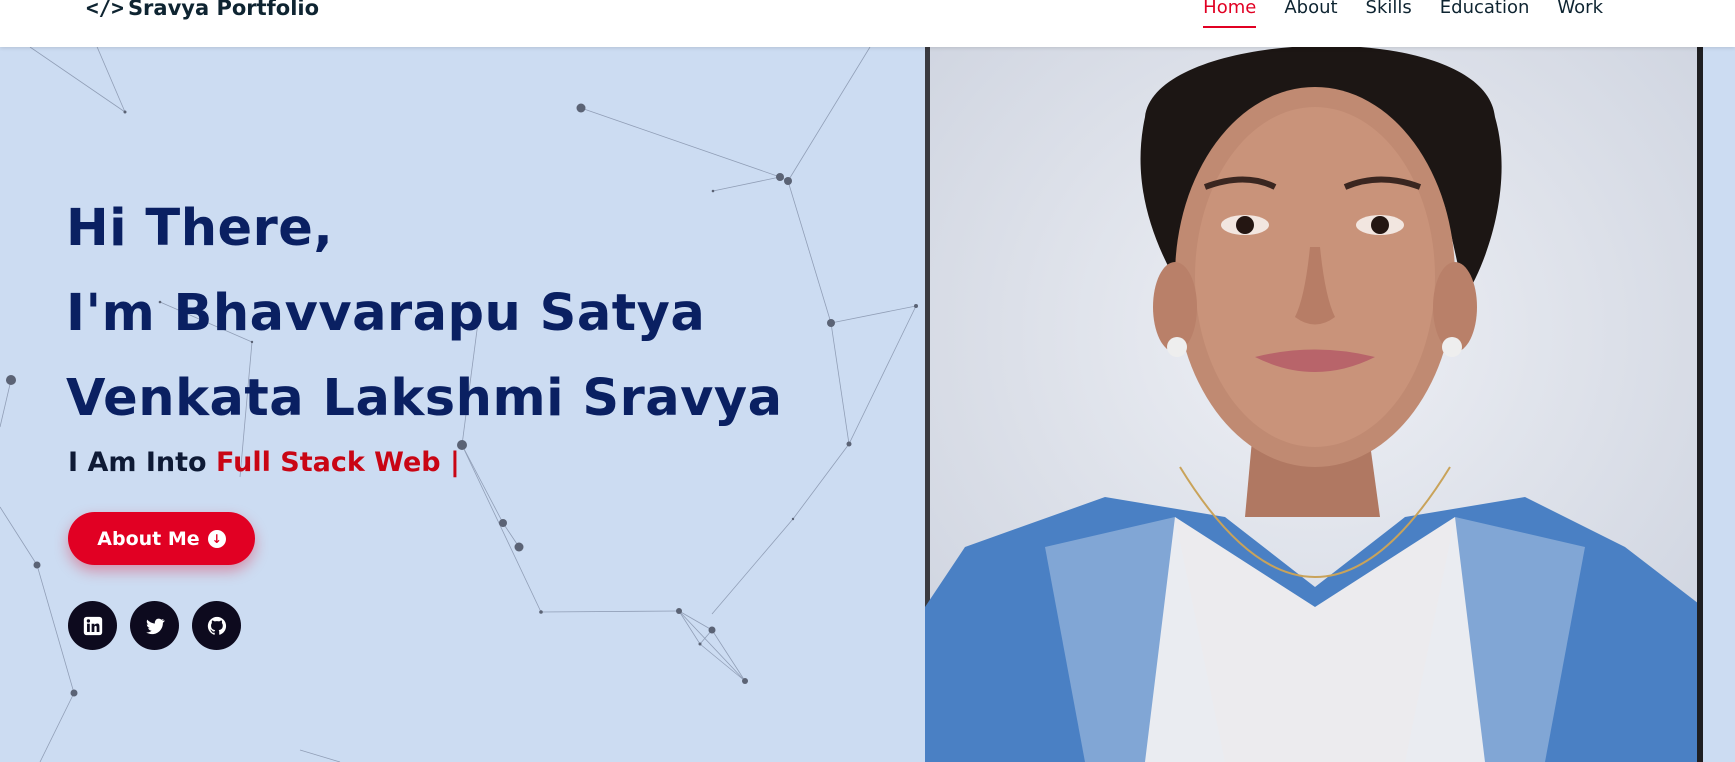  What do you see at coordinates (105, 10) in the screenshot?
I see `code-icon: </>` at bounding box center [105, 10].